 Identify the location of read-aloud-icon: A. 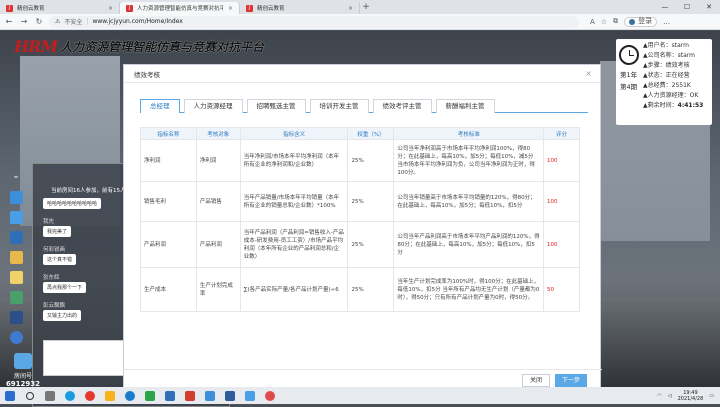
(592, 22).